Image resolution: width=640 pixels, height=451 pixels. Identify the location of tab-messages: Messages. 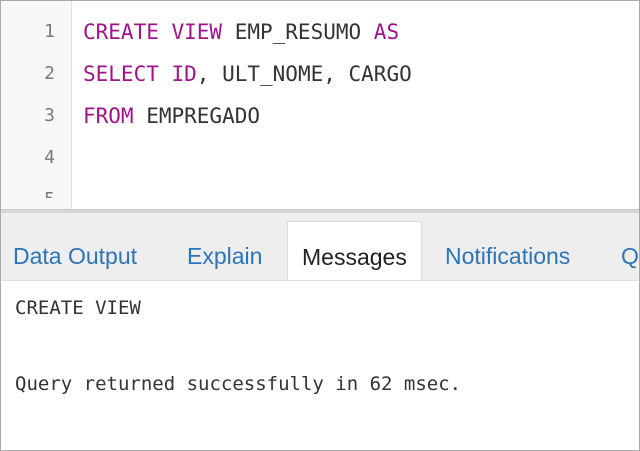
(354, 250).